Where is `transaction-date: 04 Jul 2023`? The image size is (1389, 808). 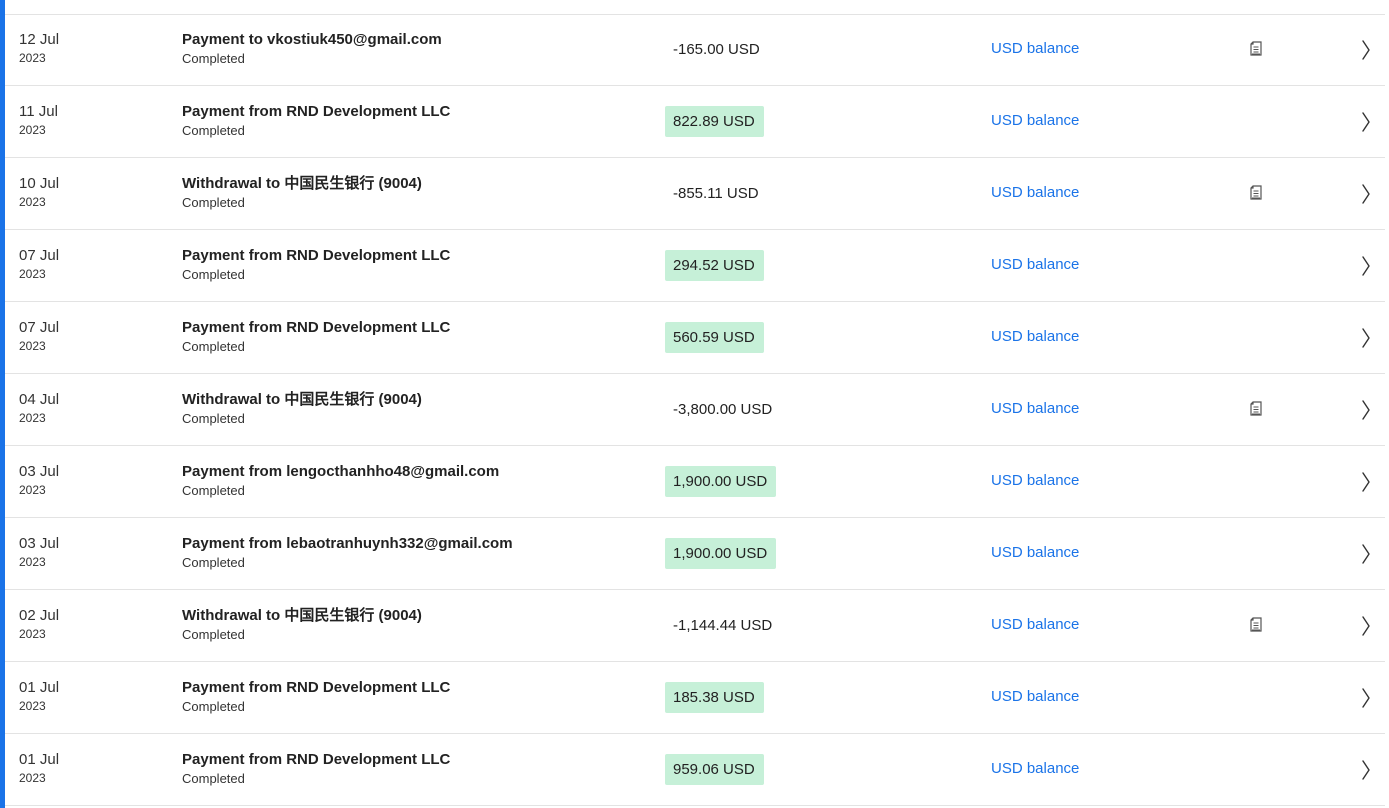
transaction-date: 04 Jul 2023 is located at coordinates (39, 408).